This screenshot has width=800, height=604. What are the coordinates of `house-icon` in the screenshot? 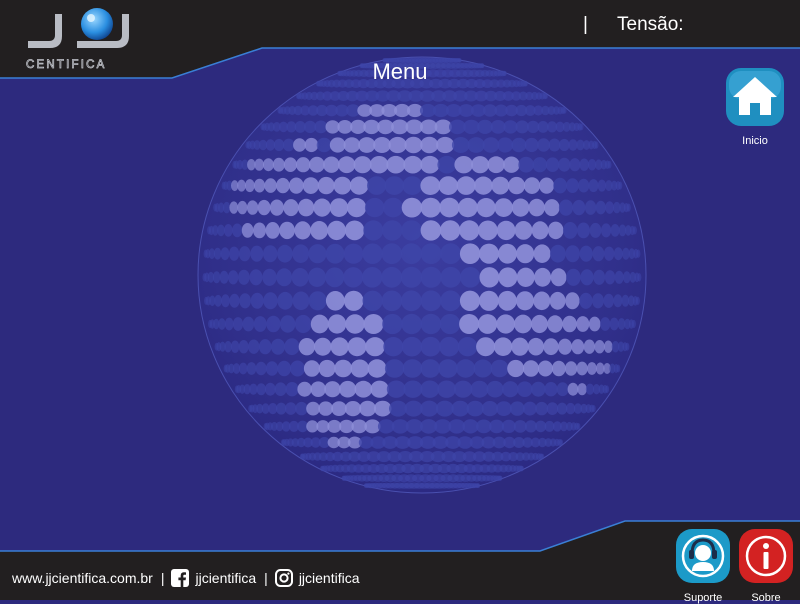 It's located at (755, 97).